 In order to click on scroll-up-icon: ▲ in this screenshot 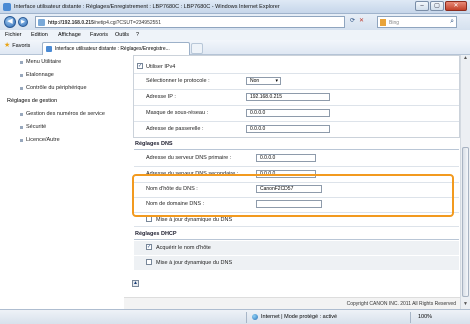, I will do `click(465, 59)`.